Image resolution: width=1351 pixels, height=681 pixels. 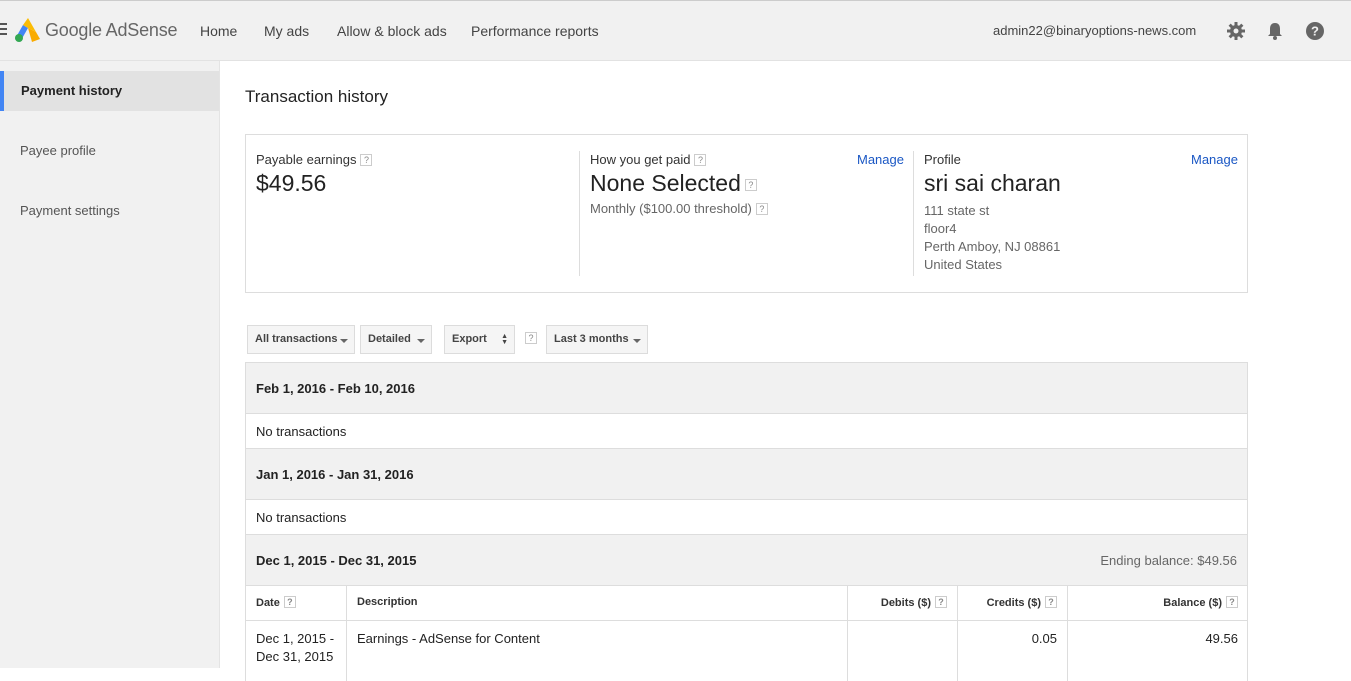 I want to click on profile-name: sri sai charan, so click(x=992, y=183).